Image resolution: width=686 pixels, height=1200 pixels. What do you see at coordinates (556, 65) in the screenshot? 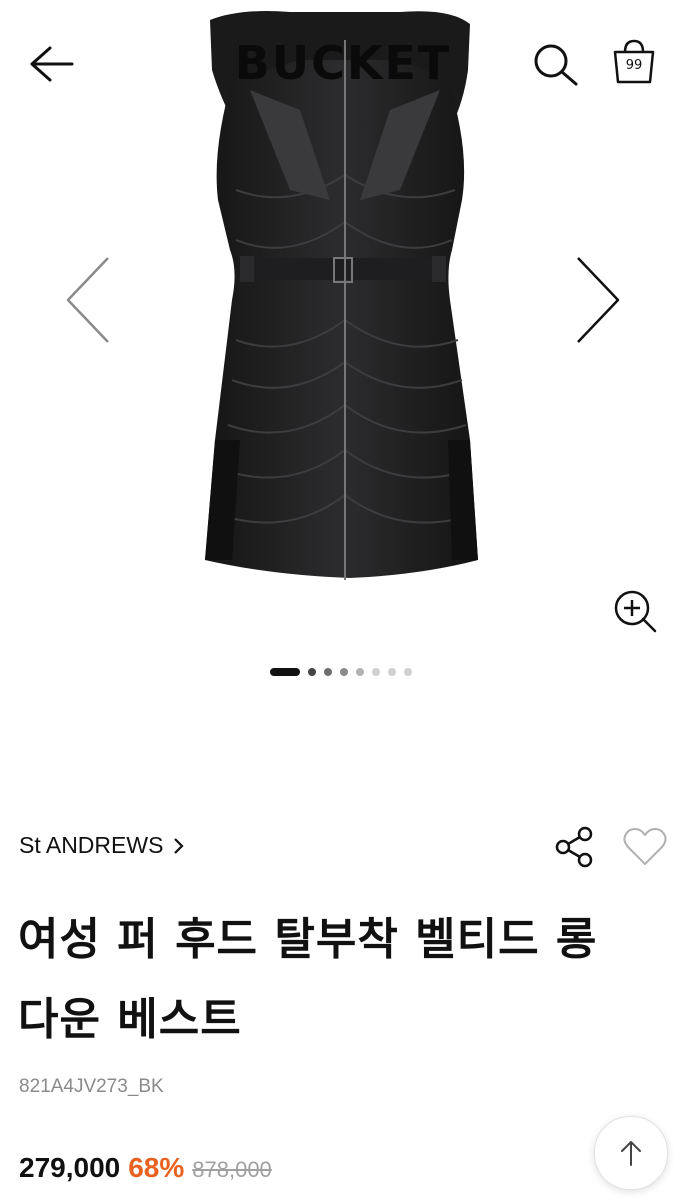
I see `search-icon` at bounding box center [556, 65].